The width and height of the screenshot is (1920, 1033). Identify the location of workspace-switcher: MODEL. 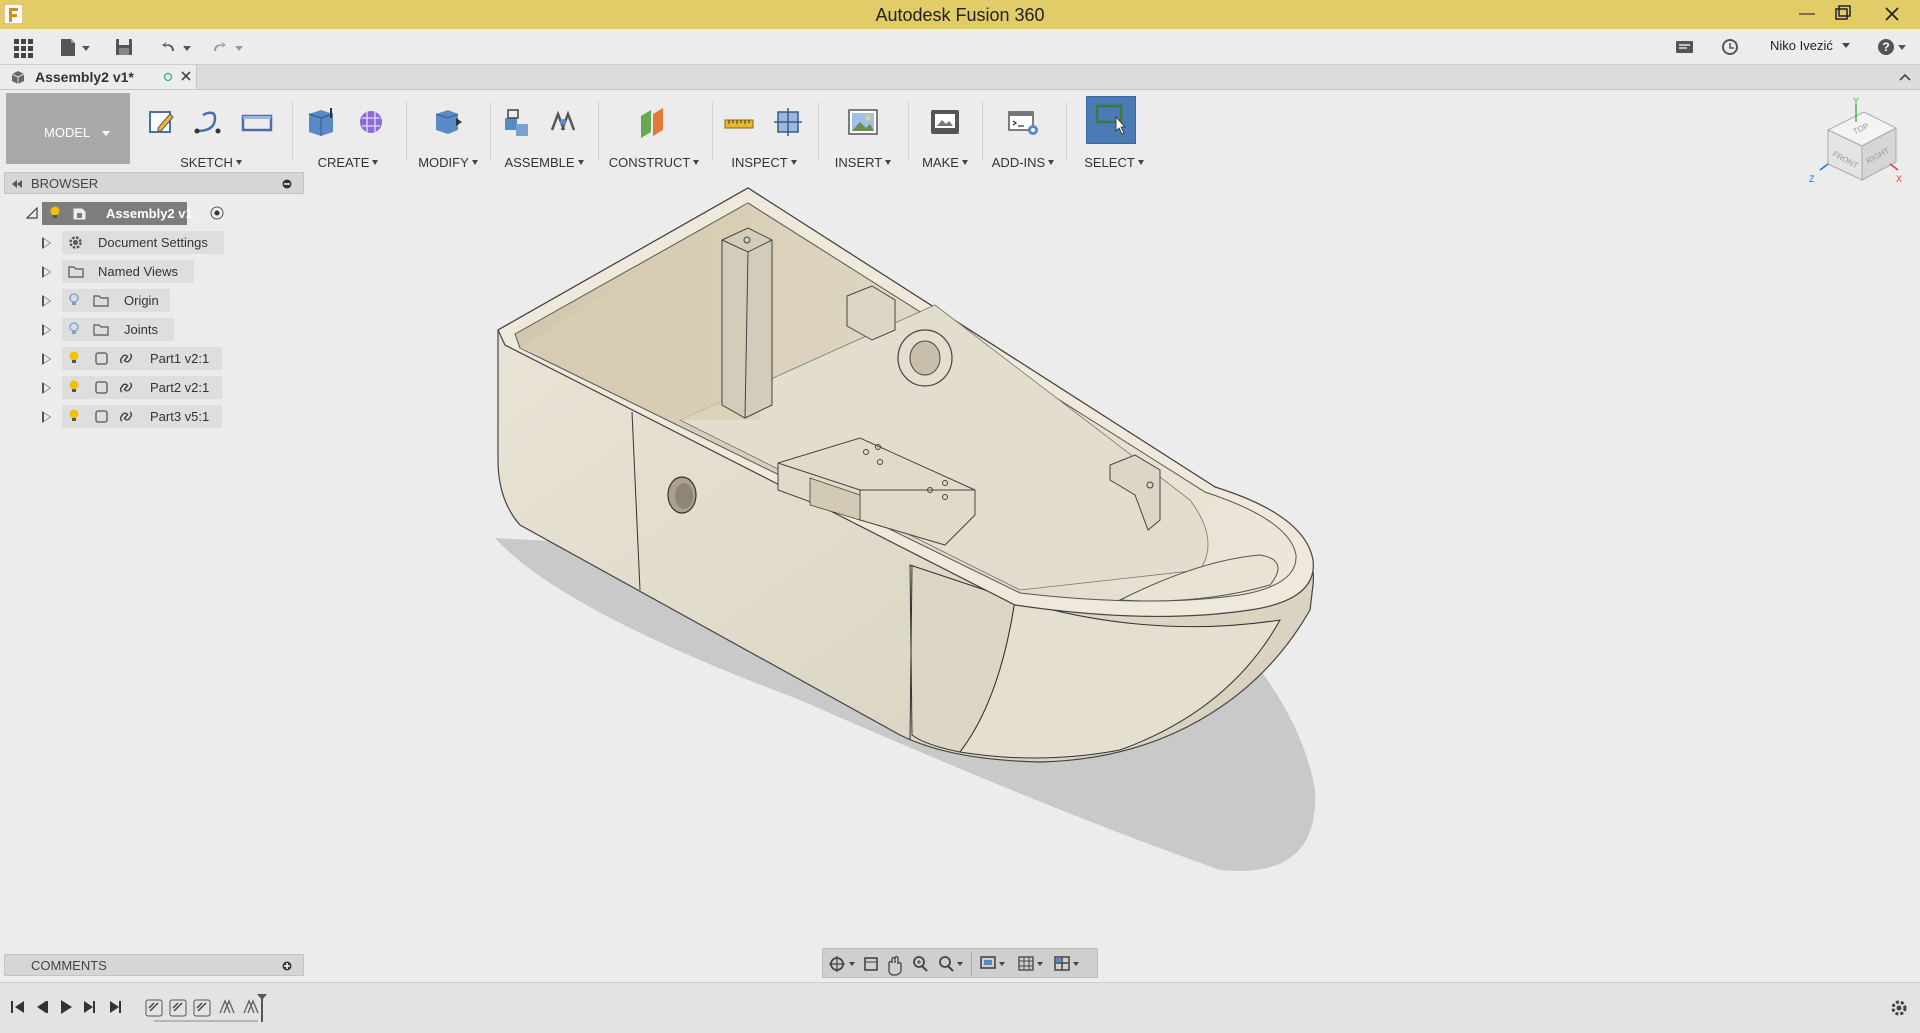
(68, 128).